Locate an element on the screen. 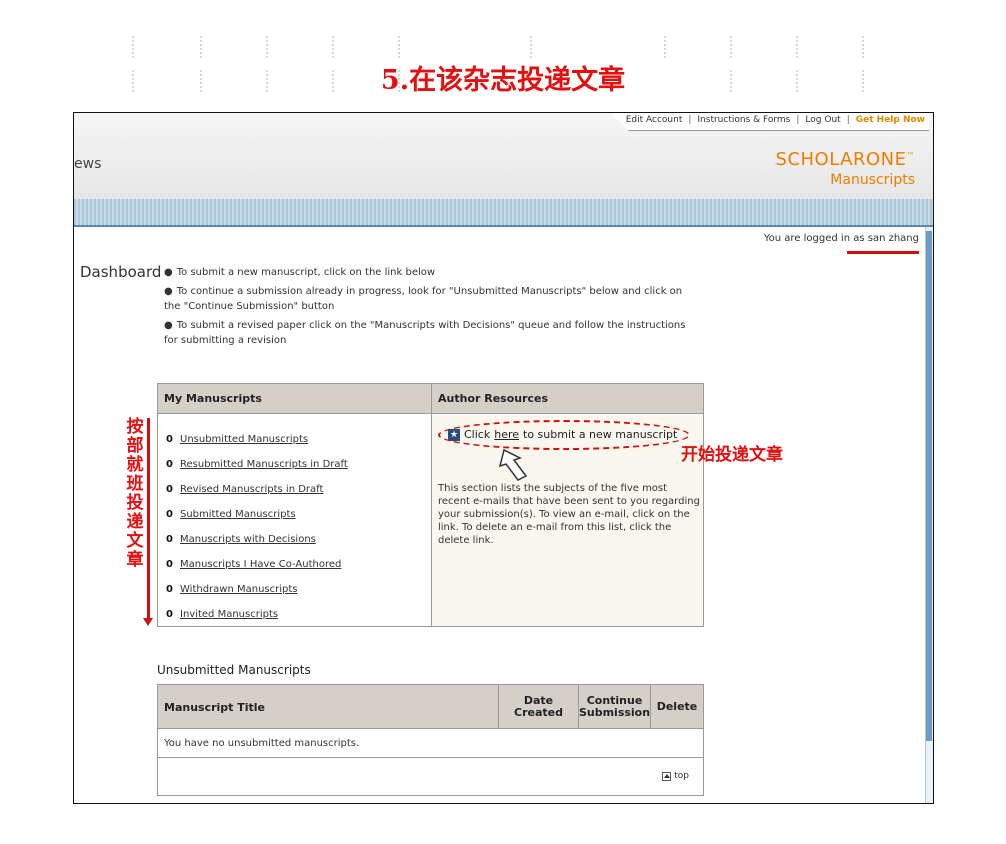  unsubmitted-section-title: Unsubmitted Manuscripts is located at coordinates (234, 670).